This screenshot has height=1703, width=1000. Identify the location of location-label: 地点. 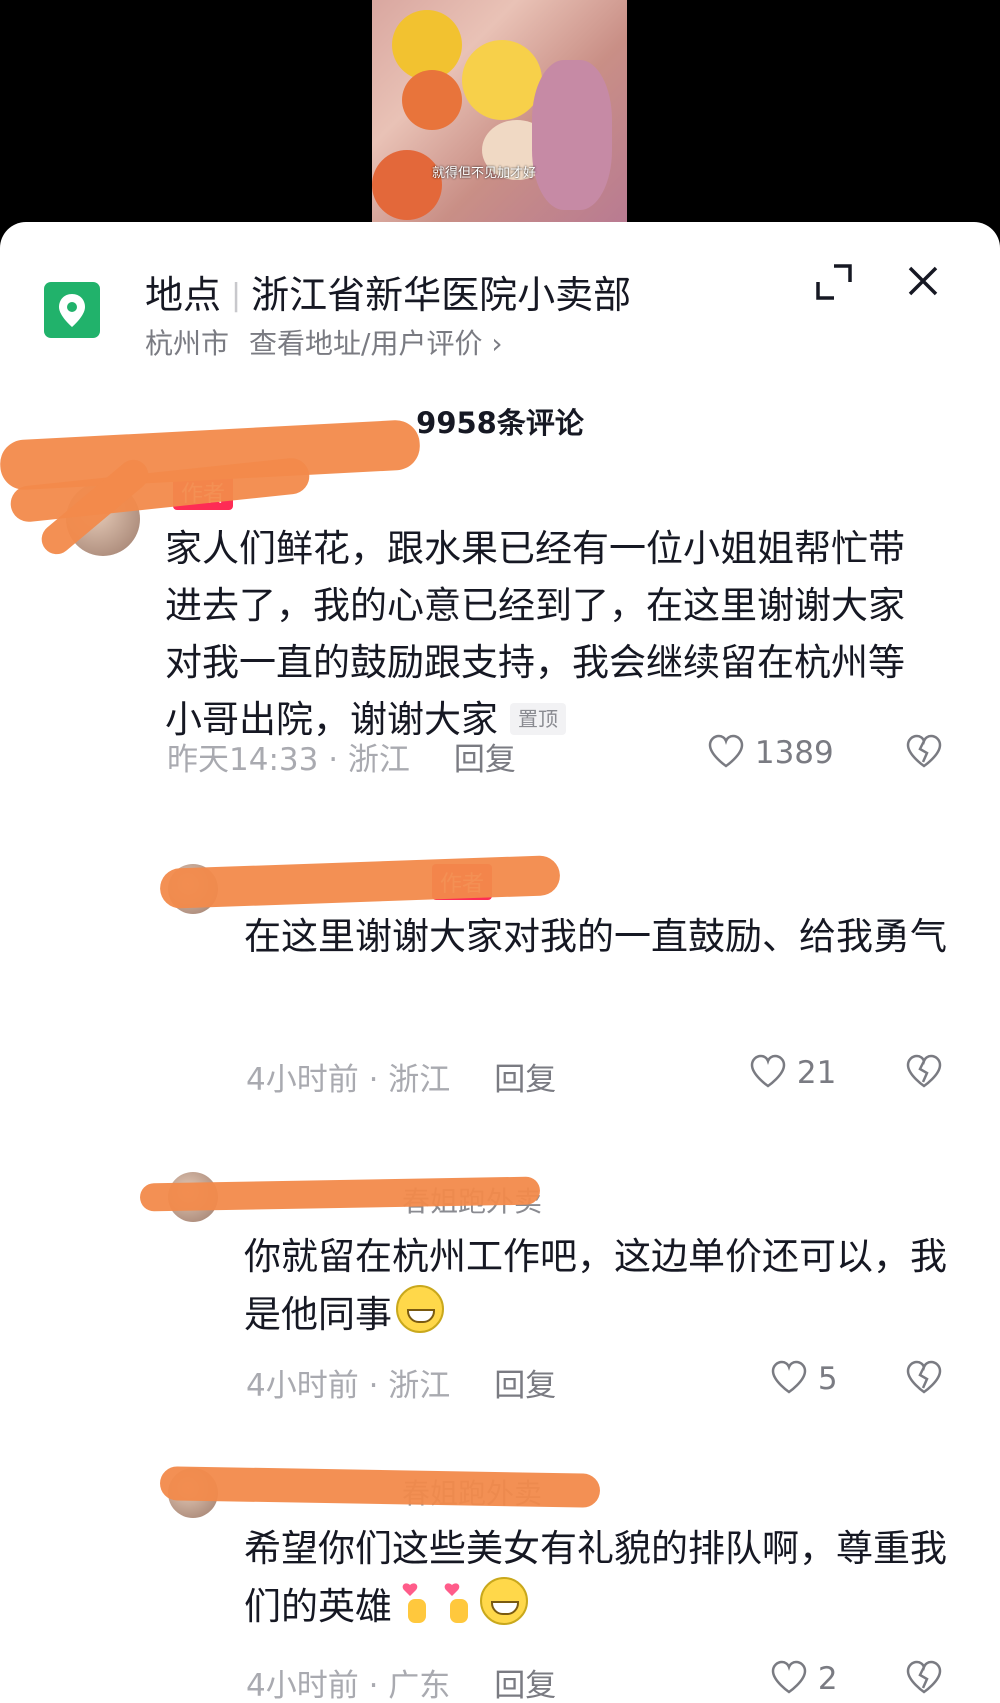
(183, 295).